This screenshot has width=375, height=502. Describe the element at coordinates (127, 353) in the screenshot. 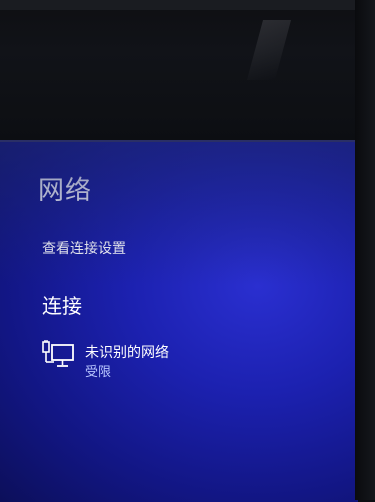

I see `network-name: 未识别的网络` at that location.